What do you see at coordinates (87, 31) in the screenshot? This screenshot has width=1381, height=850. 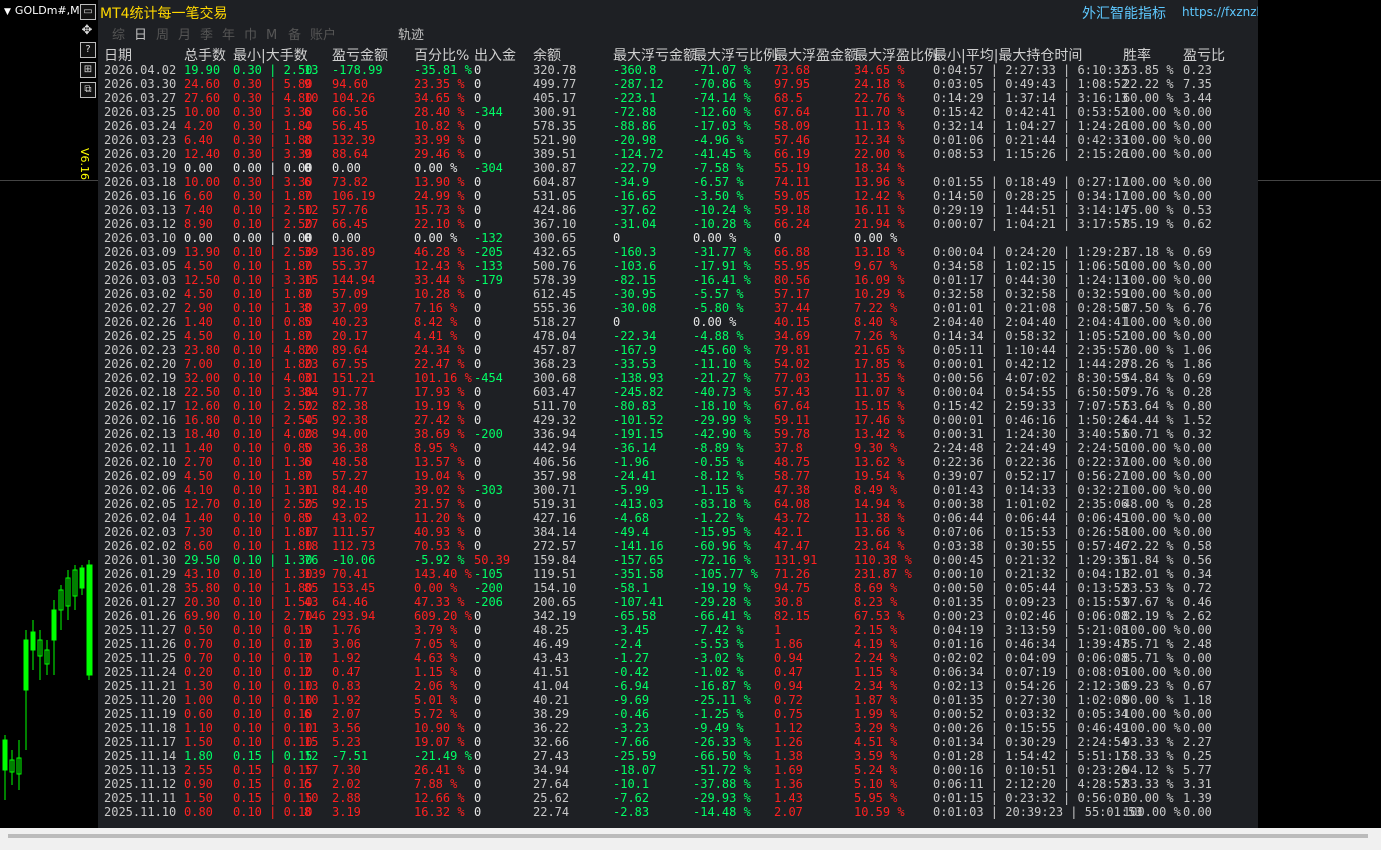 I see `move-icon: ✥` at bounding box center [87, 31].